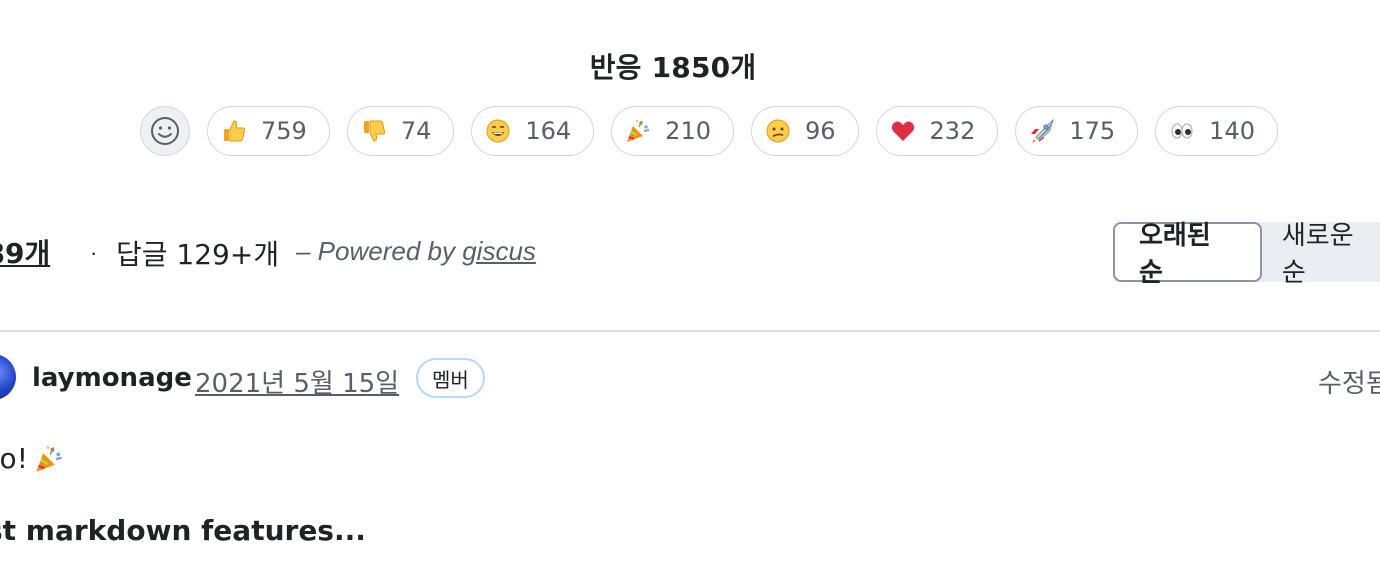  Describe the element at coordinates (1182, 131) in the screenshot. I see `eyes-icon` at that location.